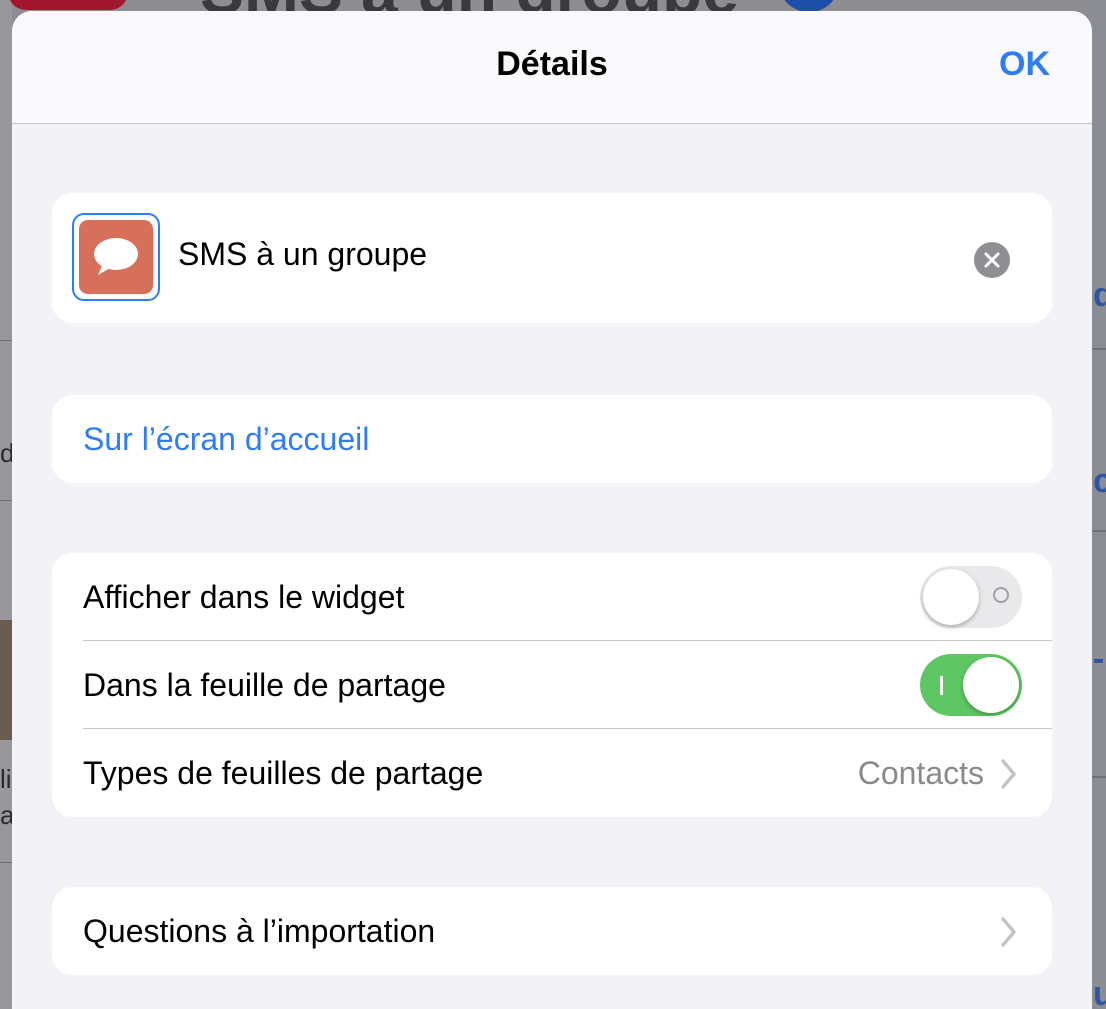 The width and height of the screenshot is (1106, 1009). Describe the element at coordinates (552, 439) in the screenshot. I see `home-screen-card: Sur l’écran d’accueil` at that location.